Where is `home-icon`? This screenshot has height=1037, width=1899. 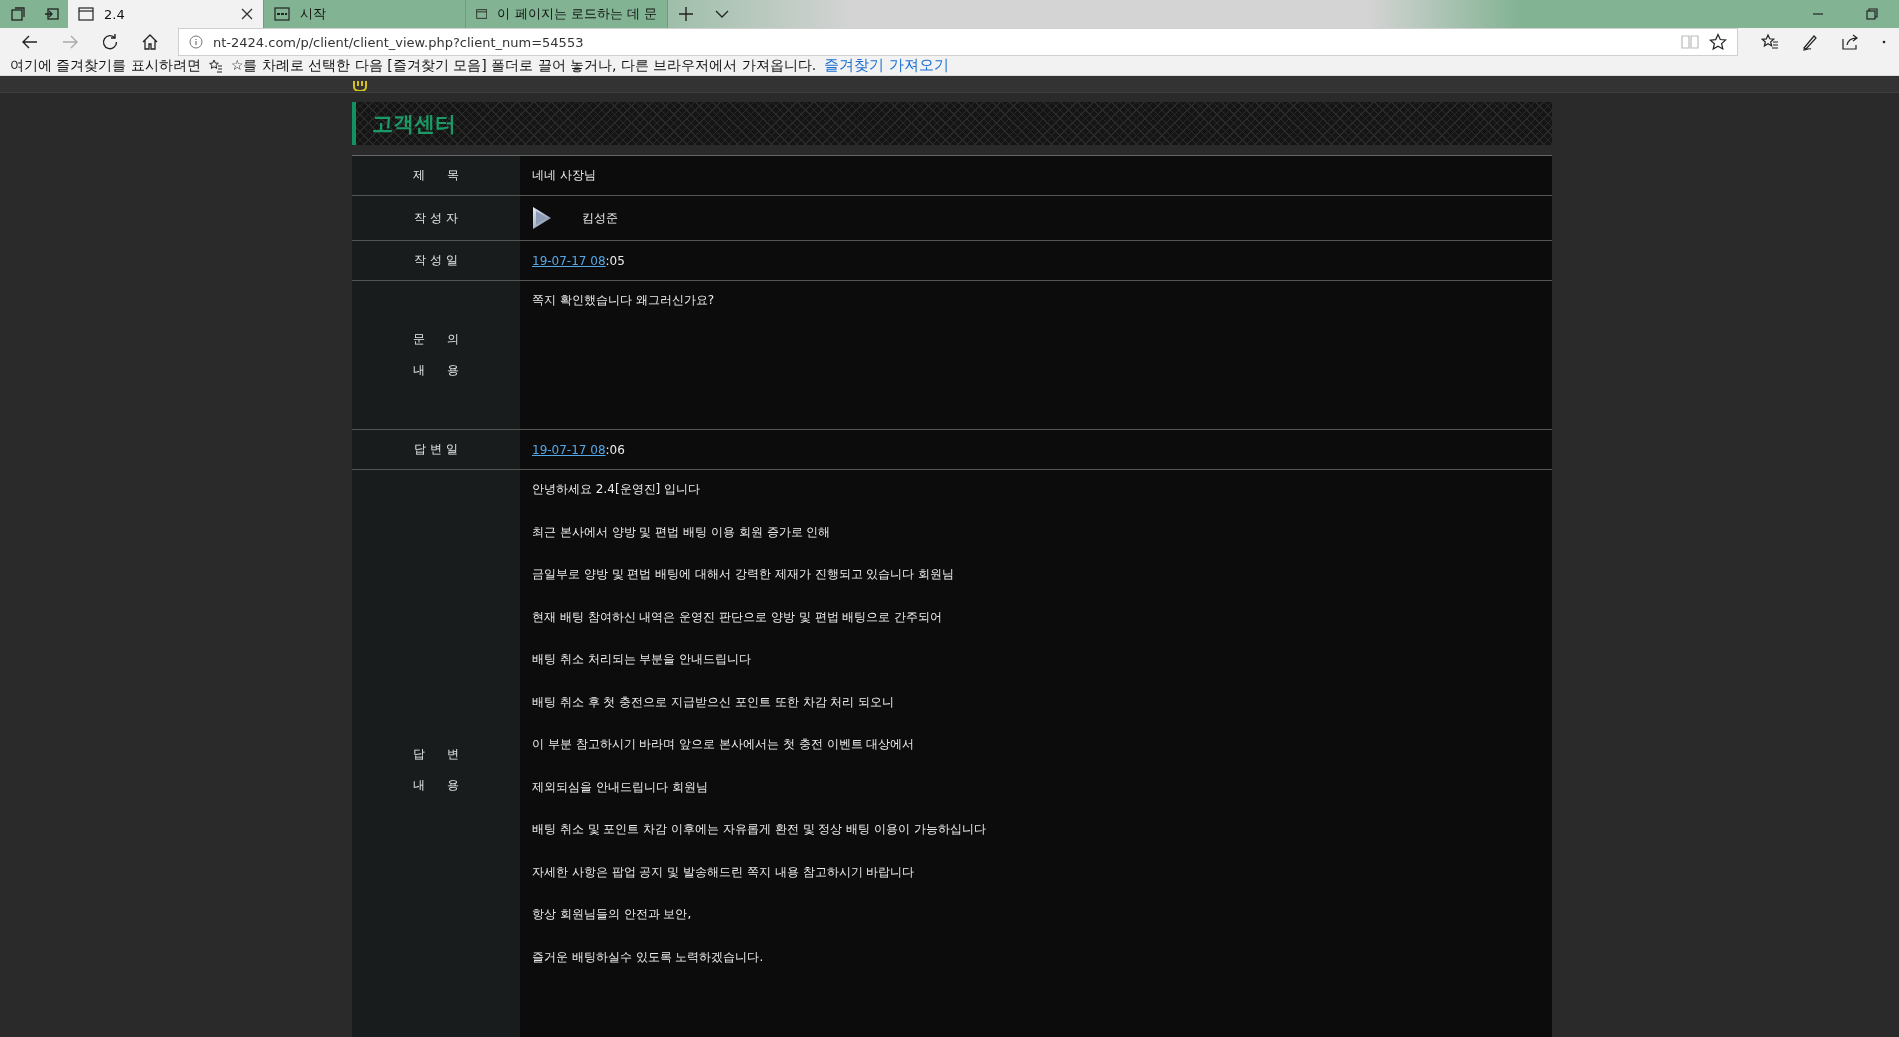 home-icon is located at coordinates (150, 42).